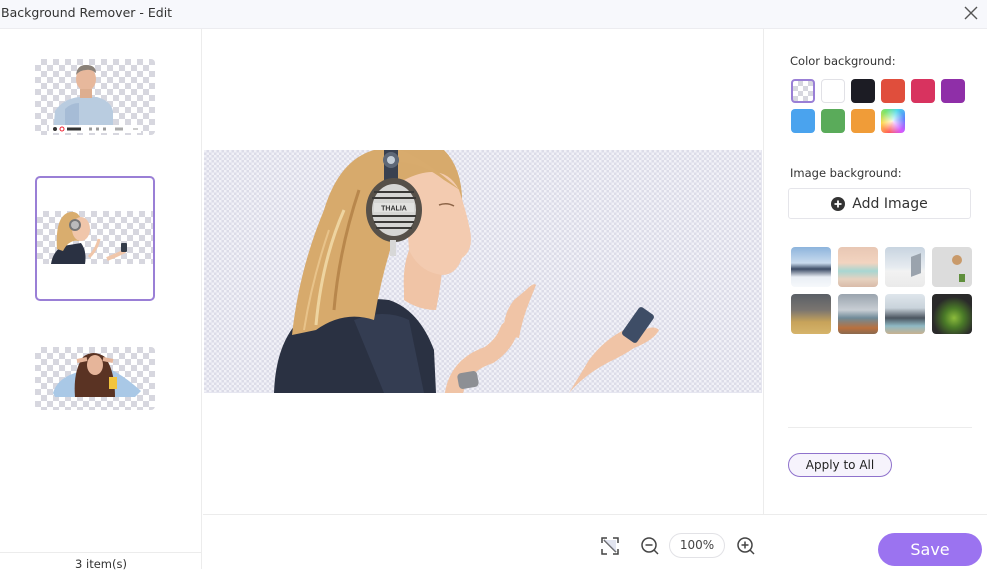  Describe the element at coordinates (650, 546) in the screenshot. I see `zoom-out-icon` at that location.